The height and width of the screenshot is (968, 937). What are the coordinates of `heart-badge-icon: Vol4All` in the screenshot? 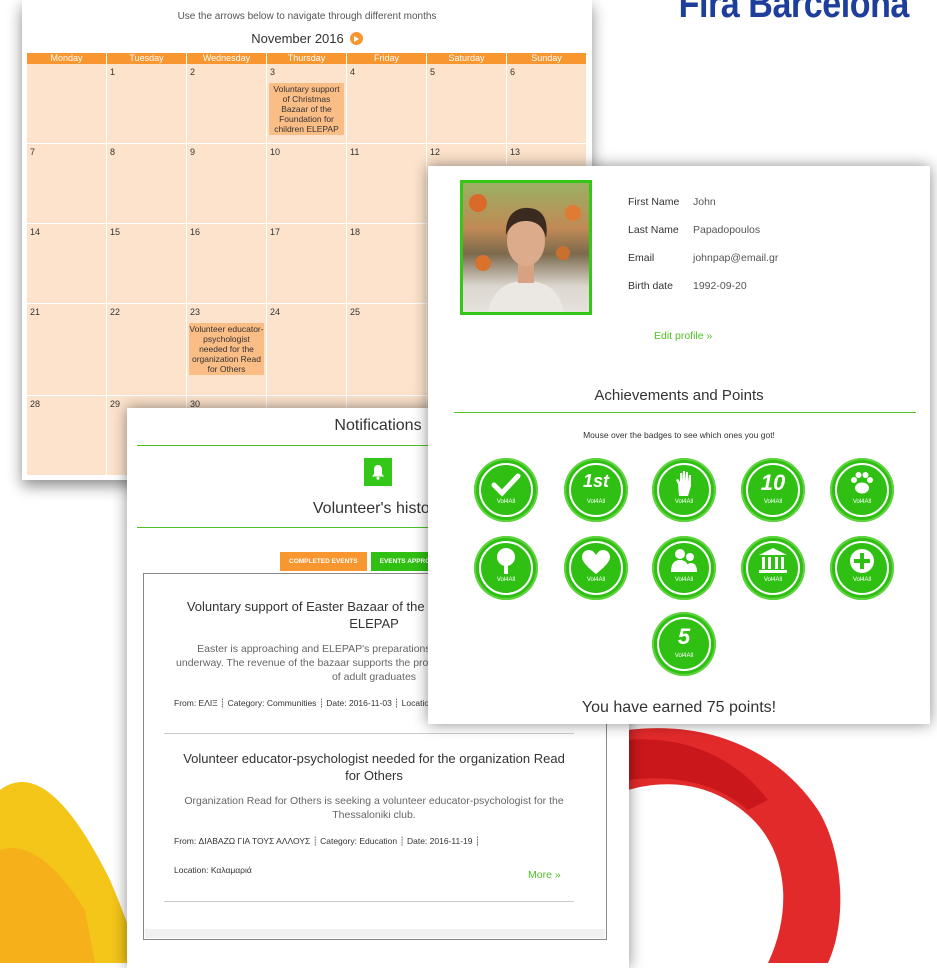 It's located at (596, 568).